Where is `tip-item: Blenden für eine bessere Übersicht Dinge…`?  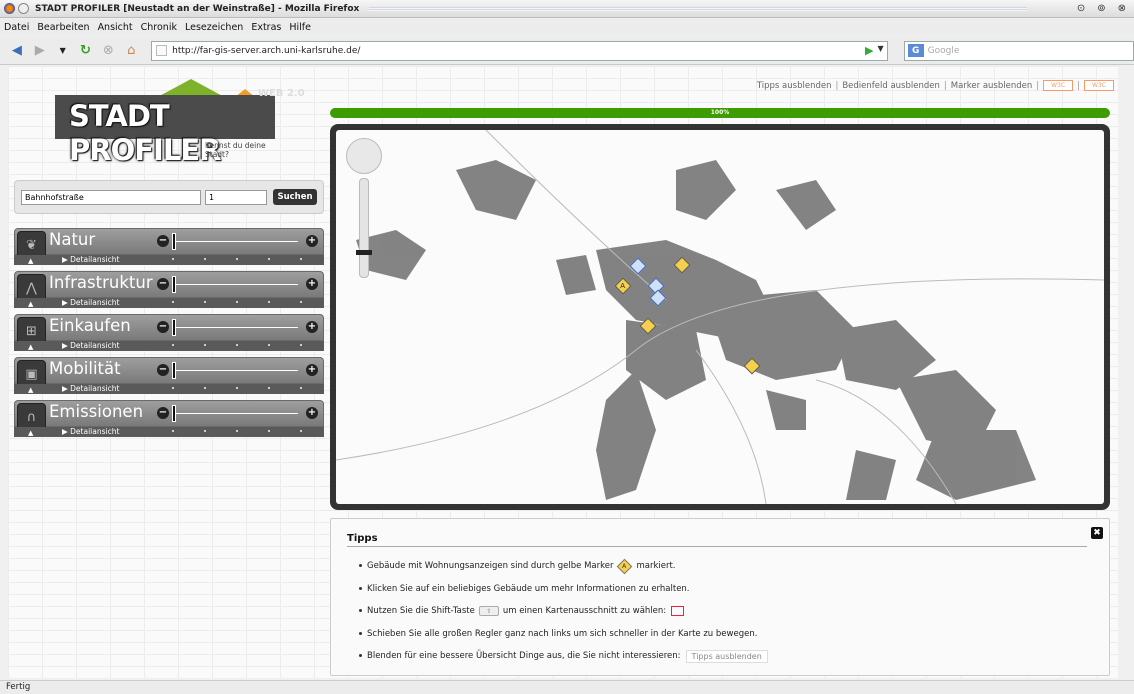 tip-item: Blenden für eine bessere Übersicht Dinge… is located at coordinates (563, 656).